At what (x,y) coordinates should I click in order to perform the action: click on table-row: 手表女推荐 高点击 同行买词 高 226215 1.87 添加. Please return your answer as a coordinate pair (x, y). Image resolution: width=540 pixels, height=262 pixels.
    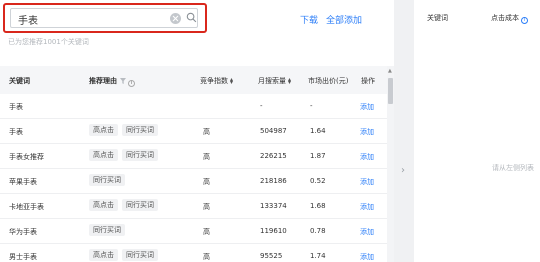
    Looking at the image, I should click on (193, 156).